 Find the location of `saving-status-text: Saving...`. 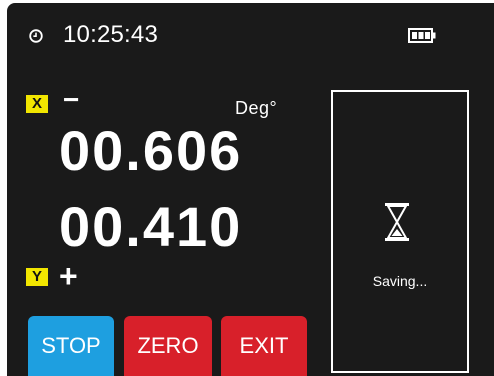

saving-status-text: Saving... is located at coordinates (400, 281).